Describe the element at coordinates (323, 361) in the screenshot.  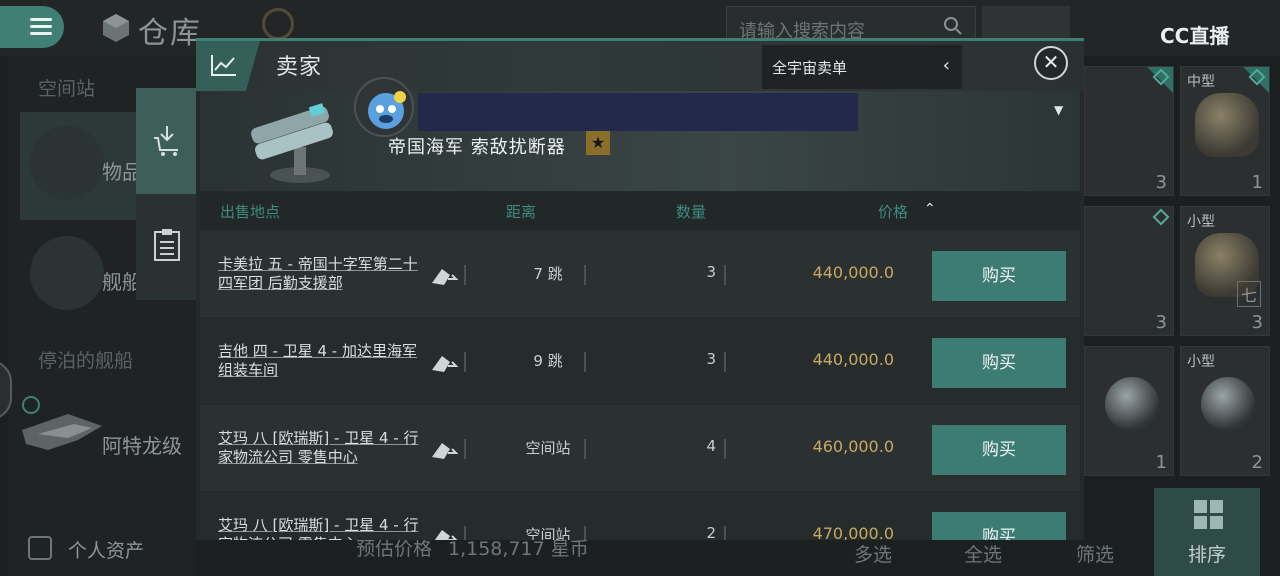
I see `location-link: 吉他 四 - 卫星 4 - 加达里海军 组装车间` at that location.